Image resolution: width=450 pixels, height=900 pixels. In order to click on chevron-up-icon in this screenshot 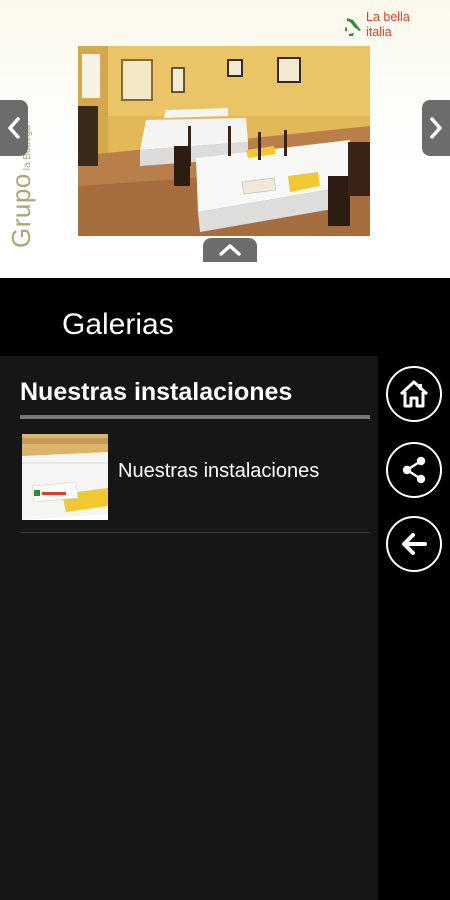, I will do `click(230, 250)`.